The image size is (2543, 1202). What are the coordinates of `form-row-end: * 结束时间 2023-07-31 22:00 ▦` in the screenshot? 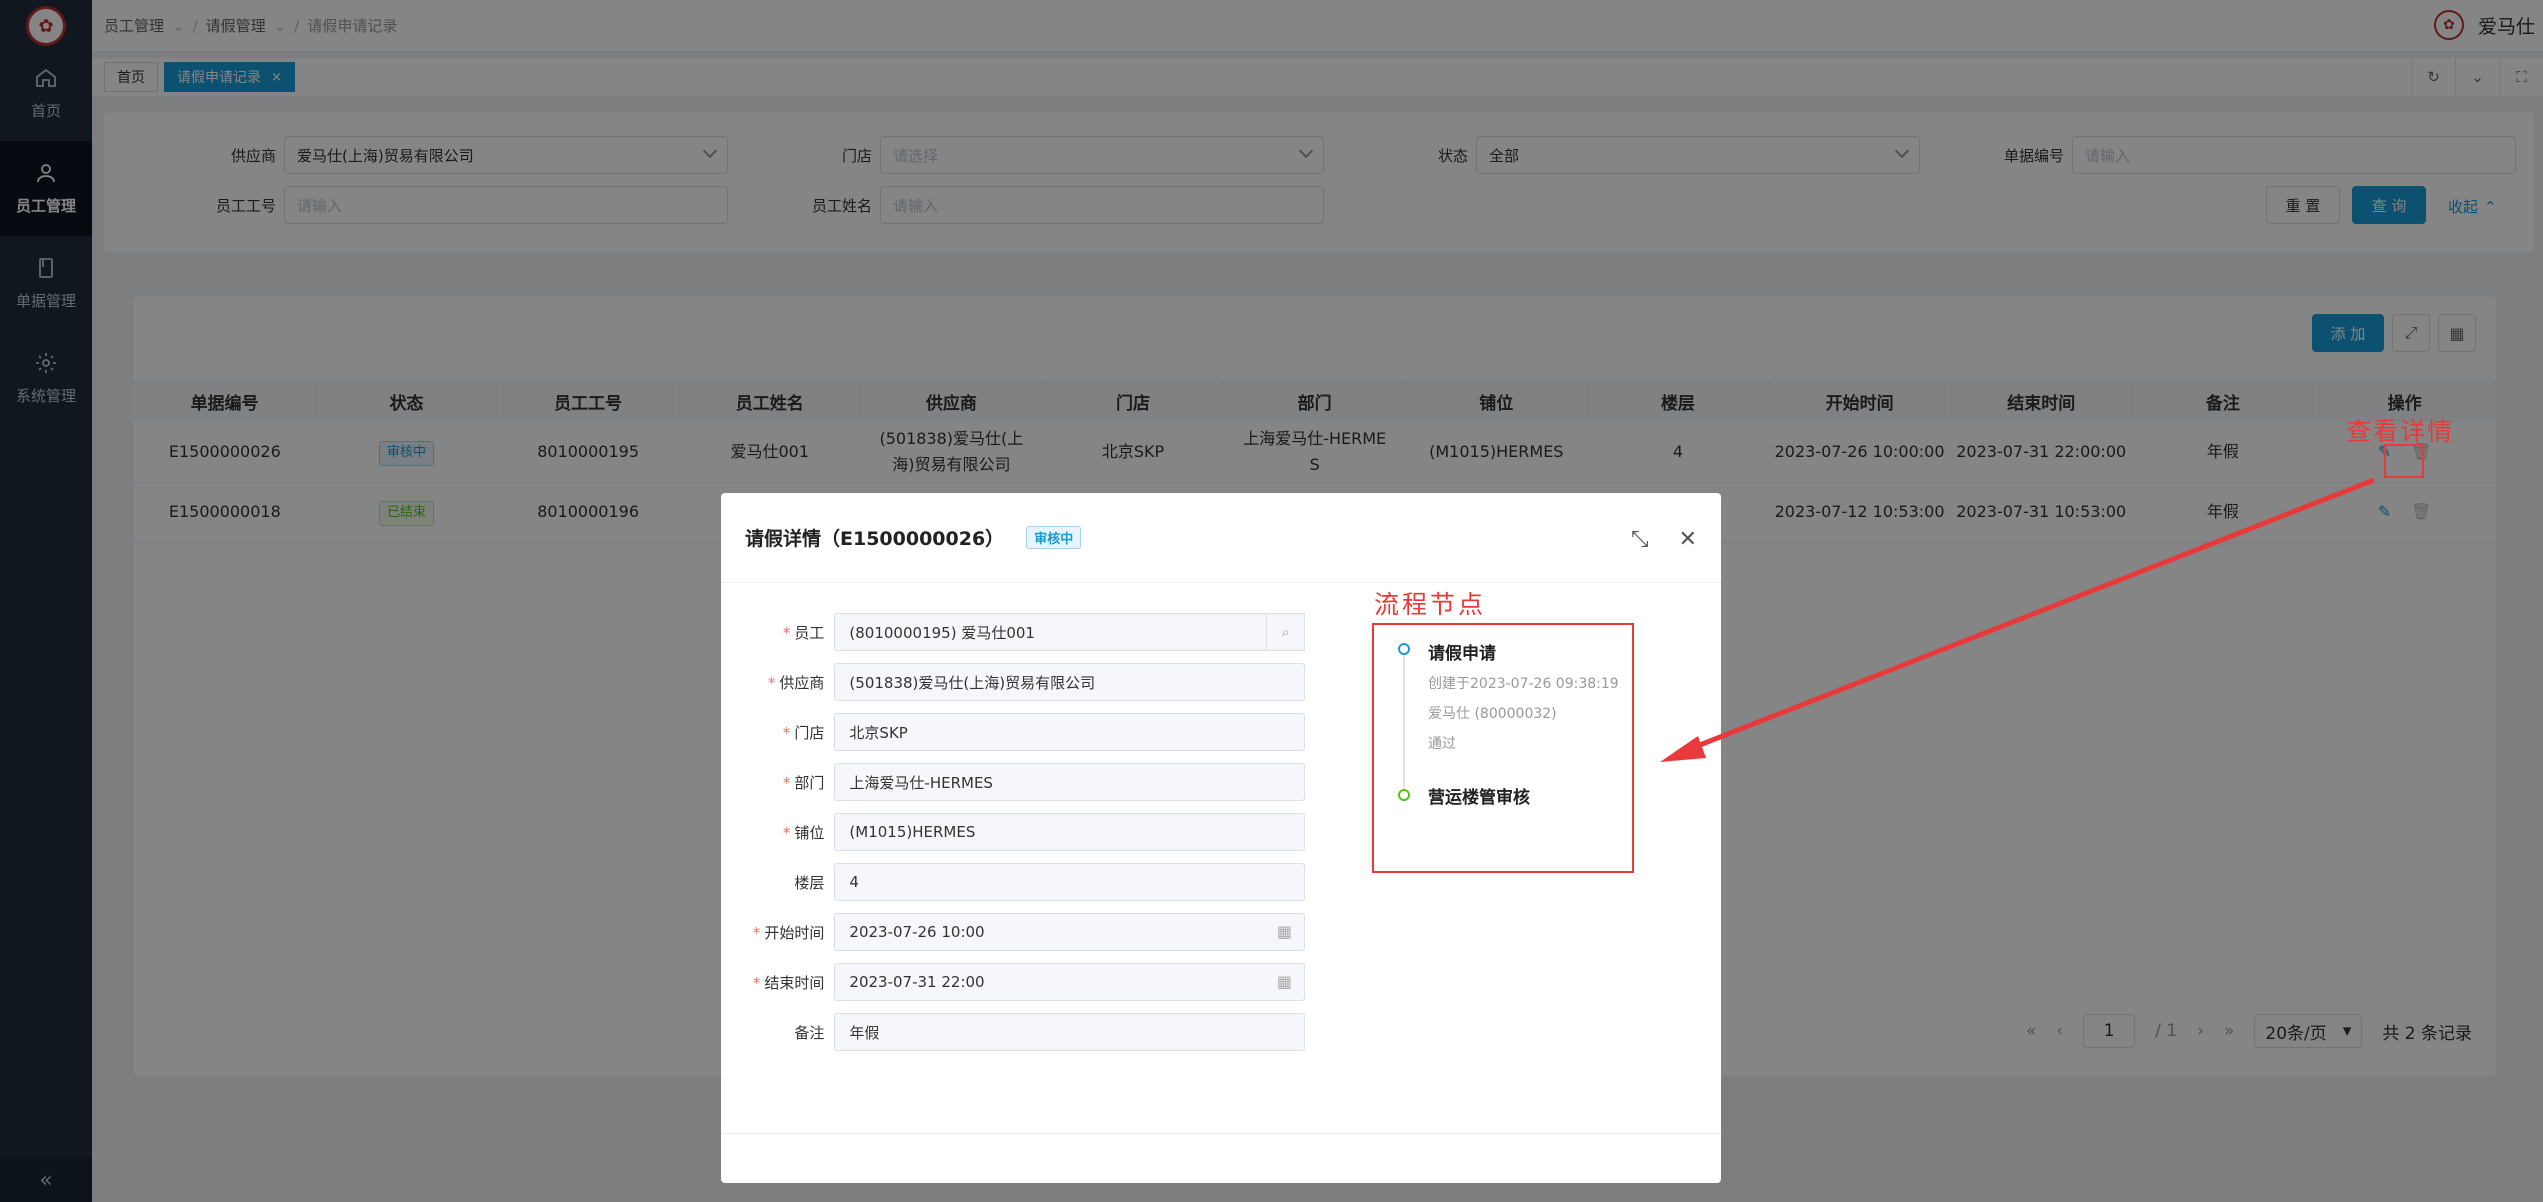 It's located at (1025, 982).